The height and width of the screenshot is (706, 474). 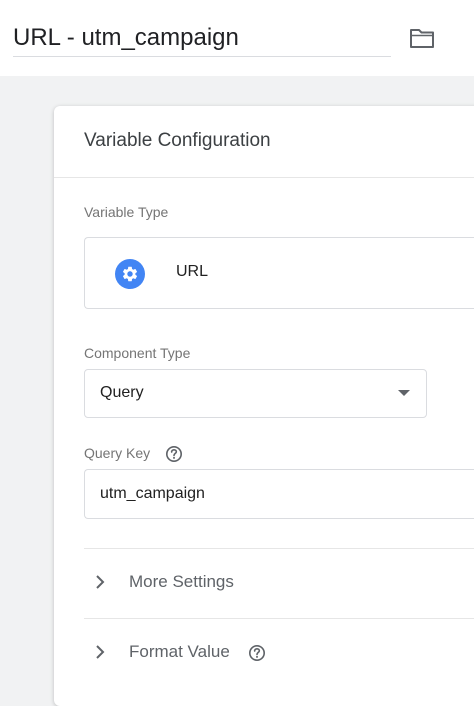 I want to click on variable-type-label: Variable Type, so click(x=126, y=212).